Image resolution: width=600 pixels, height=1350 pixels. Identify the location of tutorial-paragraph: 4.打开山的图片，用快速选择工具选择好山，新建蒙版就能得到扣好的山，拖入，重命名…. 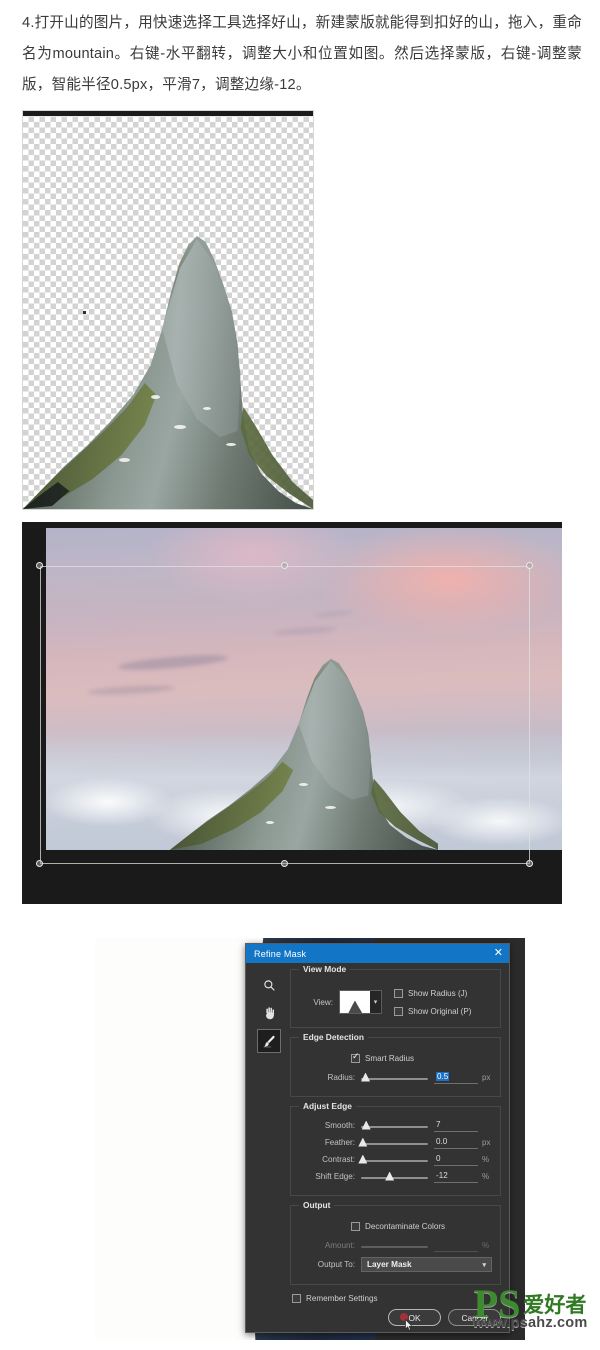
(302, 54).